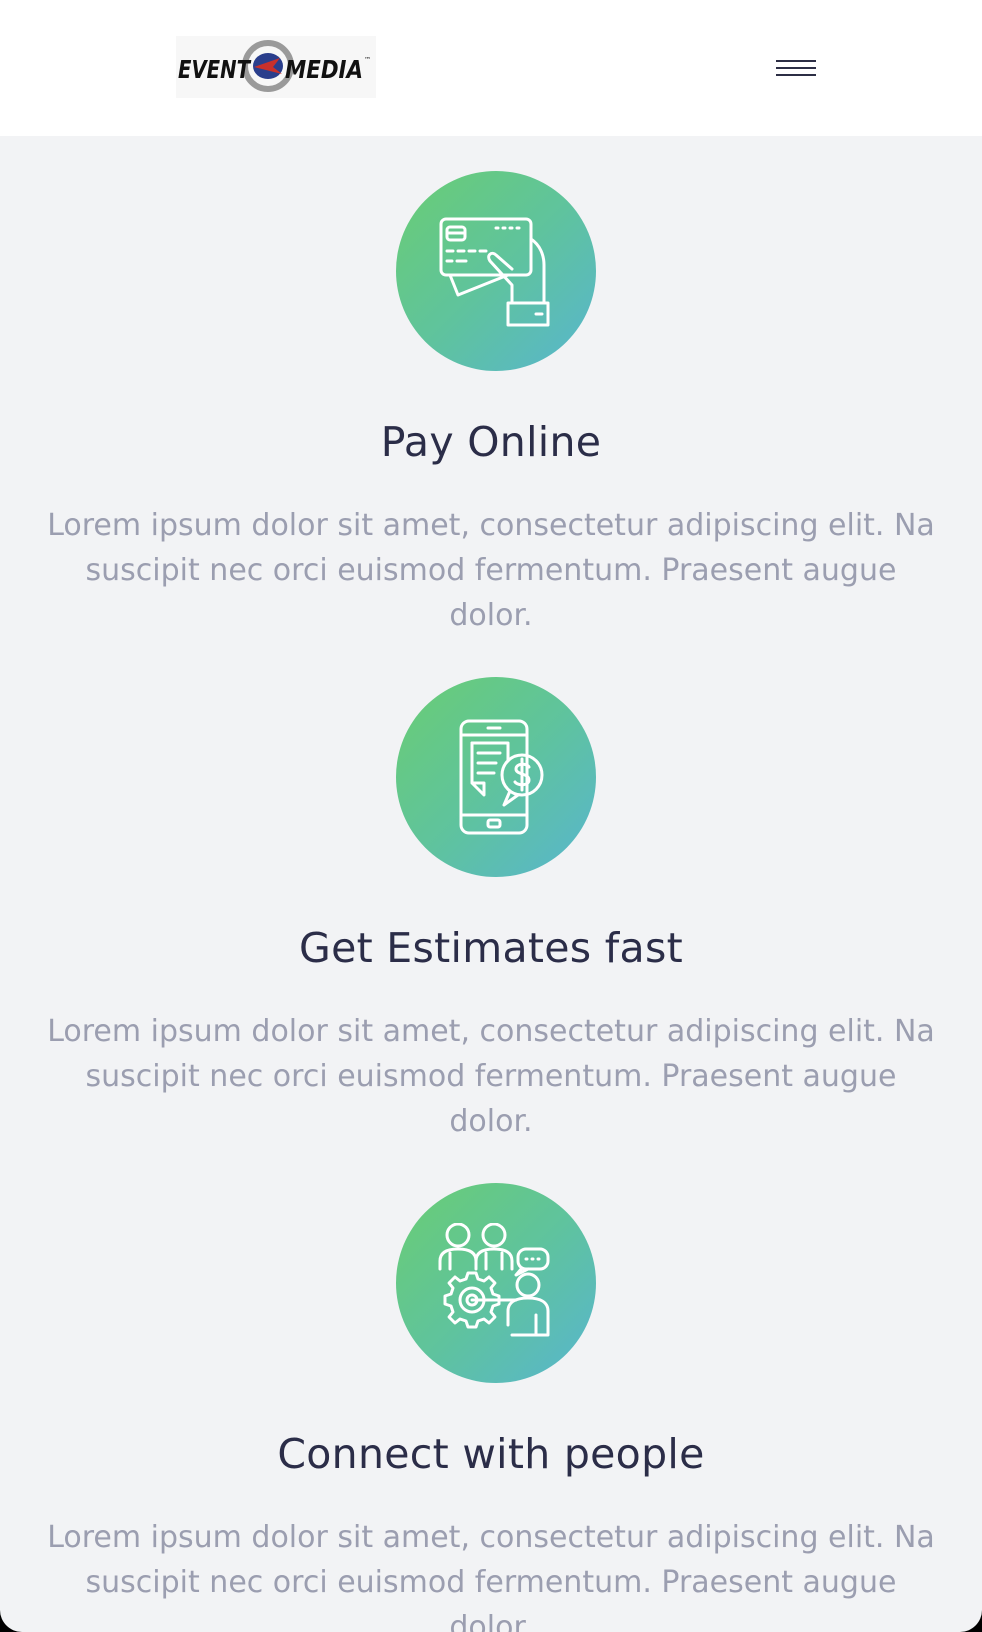 This screenshot has height=1632, width=982. What do you see at coordinates (494, 1280) in the screenshot?
I see `team-gear-chat-icon` at bounding box center [494, 1280].